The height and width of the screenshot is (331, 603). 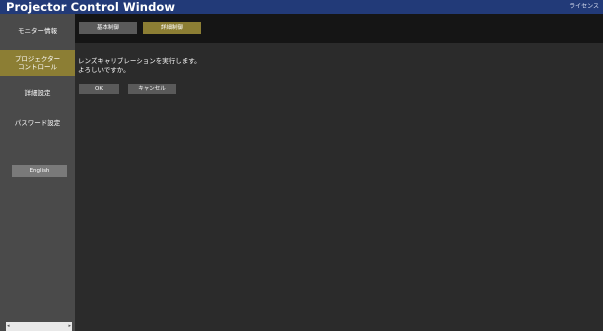 I want to click on app-title: Projector Control Window, so click(x=91, y=7).